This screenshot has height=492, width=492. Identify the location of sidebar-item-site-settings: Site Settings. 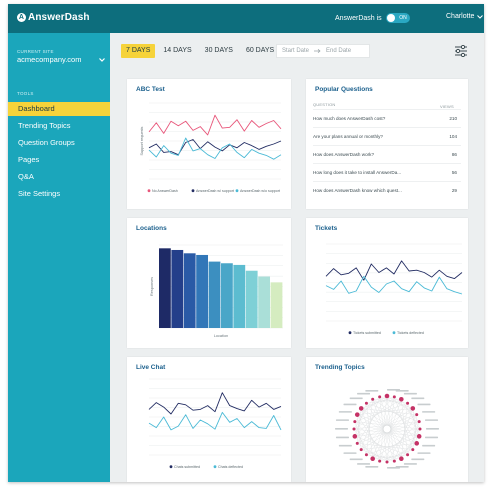
(59, 194).